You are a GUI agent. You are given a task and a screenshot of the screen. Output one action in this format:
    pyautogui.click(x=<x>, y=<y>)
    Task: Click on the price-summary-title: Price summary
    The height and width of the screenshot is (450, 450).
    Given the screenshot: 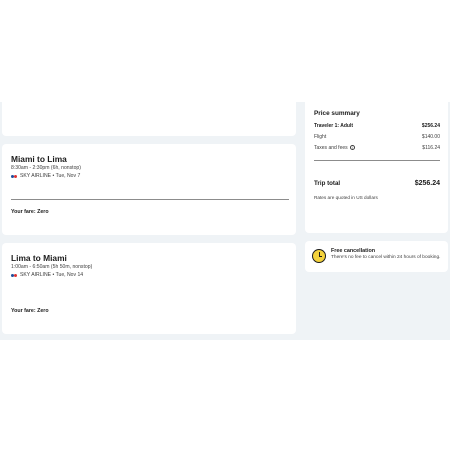 What is the action you would take?
    pyautogui.click(x=337, y=113)
    